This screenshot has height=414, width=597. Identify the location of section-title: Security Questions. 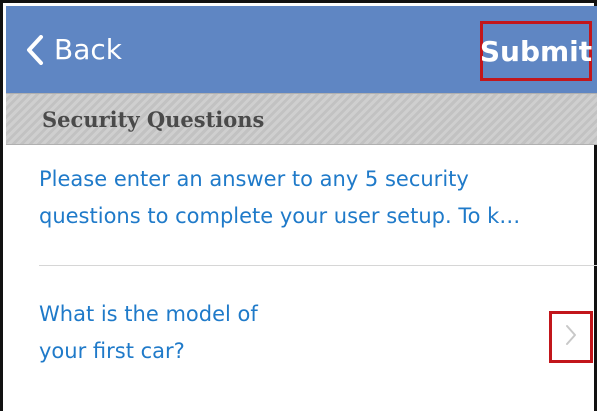
(153, 119).